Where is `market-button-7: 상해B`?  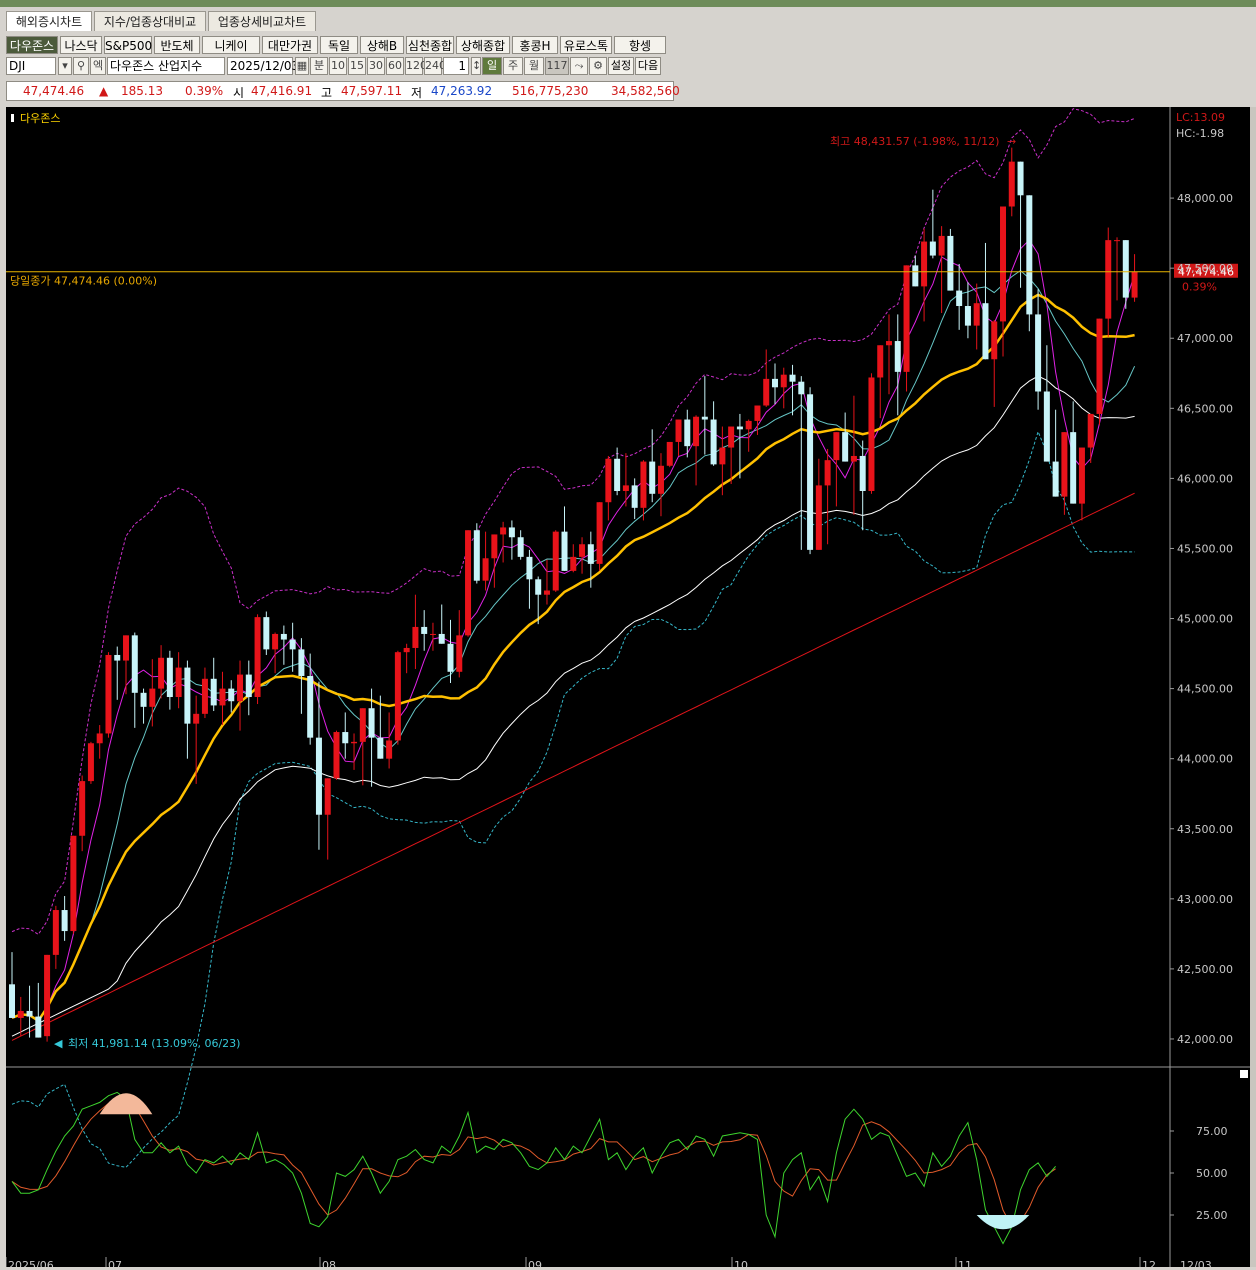
market-button-7: 상해B is located at coordinates (382, 45).